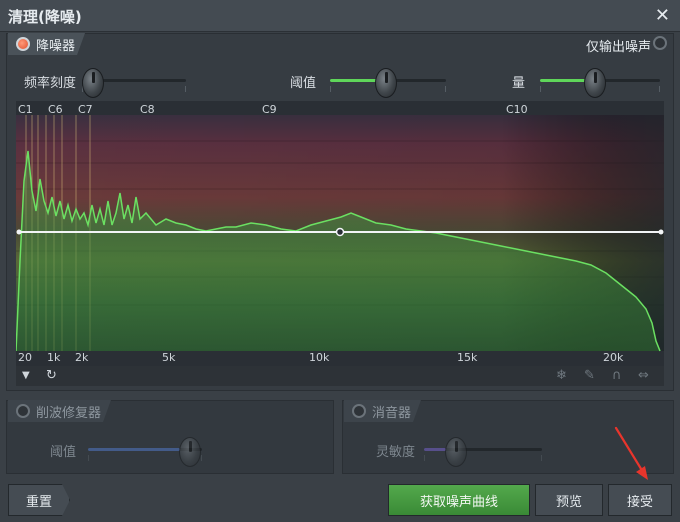 The height and width of the screenshot is (522, 680). What do you see at coordinates (340, 376) in the screenshot?
I see `spectrogram-toolbar: ▼ ↻ ❄ ✎ ∩ ⇔` at bounding box center [340, 376].